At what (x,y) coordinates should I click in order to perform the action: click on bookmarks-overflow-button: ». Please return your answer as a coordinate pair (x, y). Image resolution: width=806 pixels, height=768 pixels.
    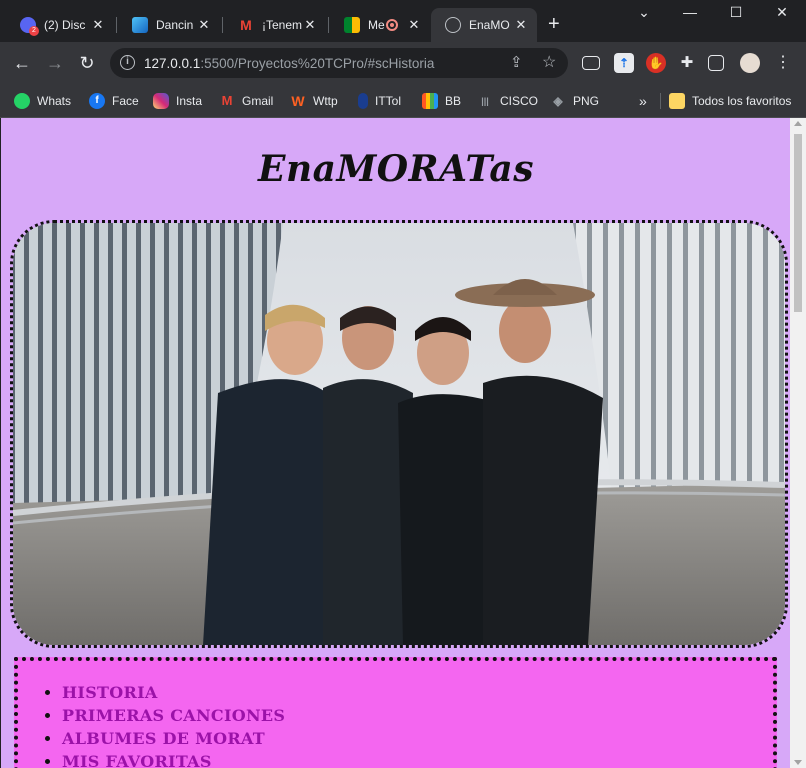
    Looking at the image, I should click on (643, 101).